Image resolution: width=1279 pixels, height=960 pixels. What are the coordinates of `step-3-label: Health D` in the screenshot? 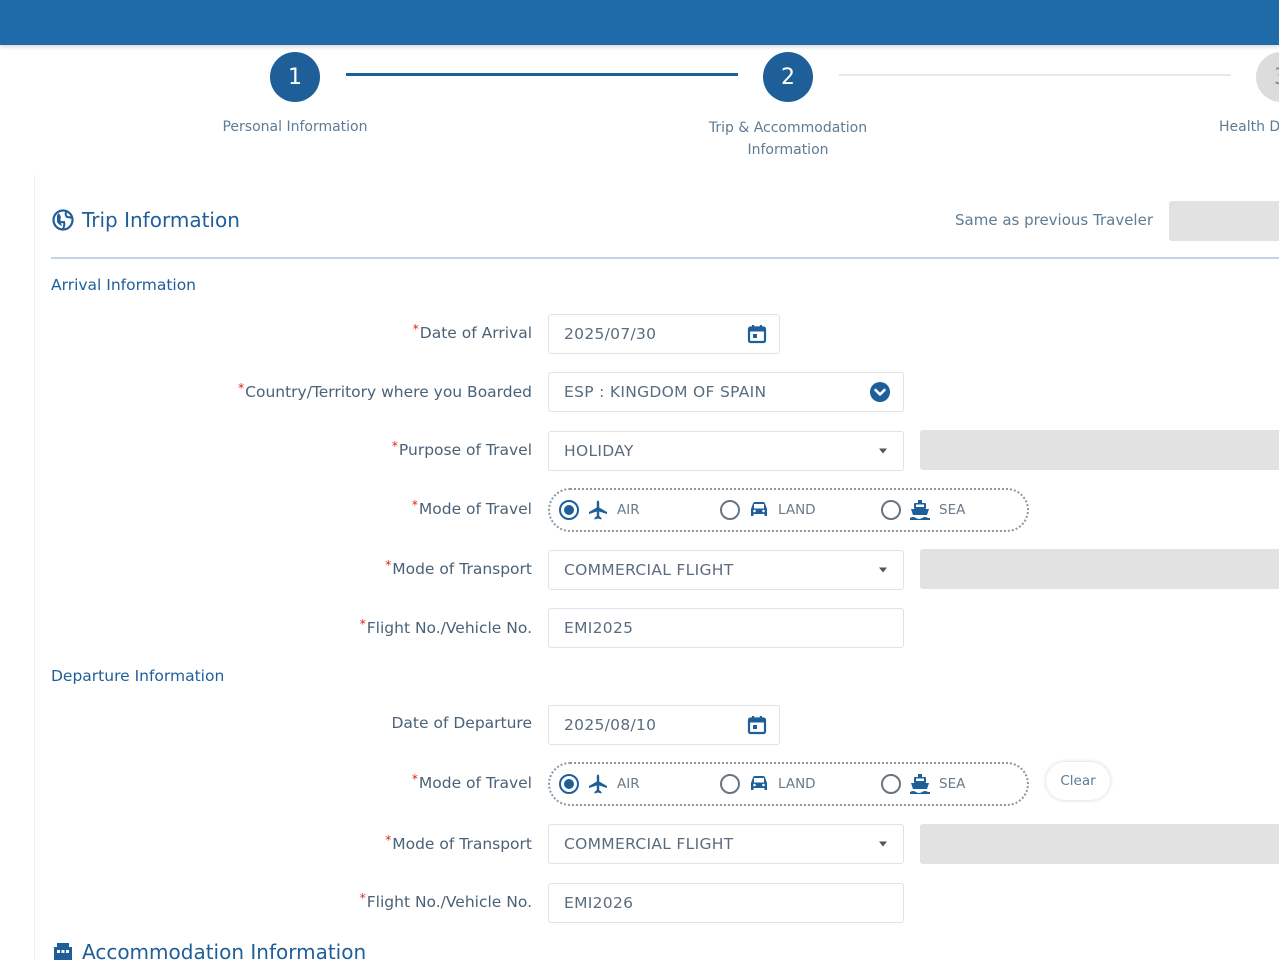 It's located at (1249, 127).